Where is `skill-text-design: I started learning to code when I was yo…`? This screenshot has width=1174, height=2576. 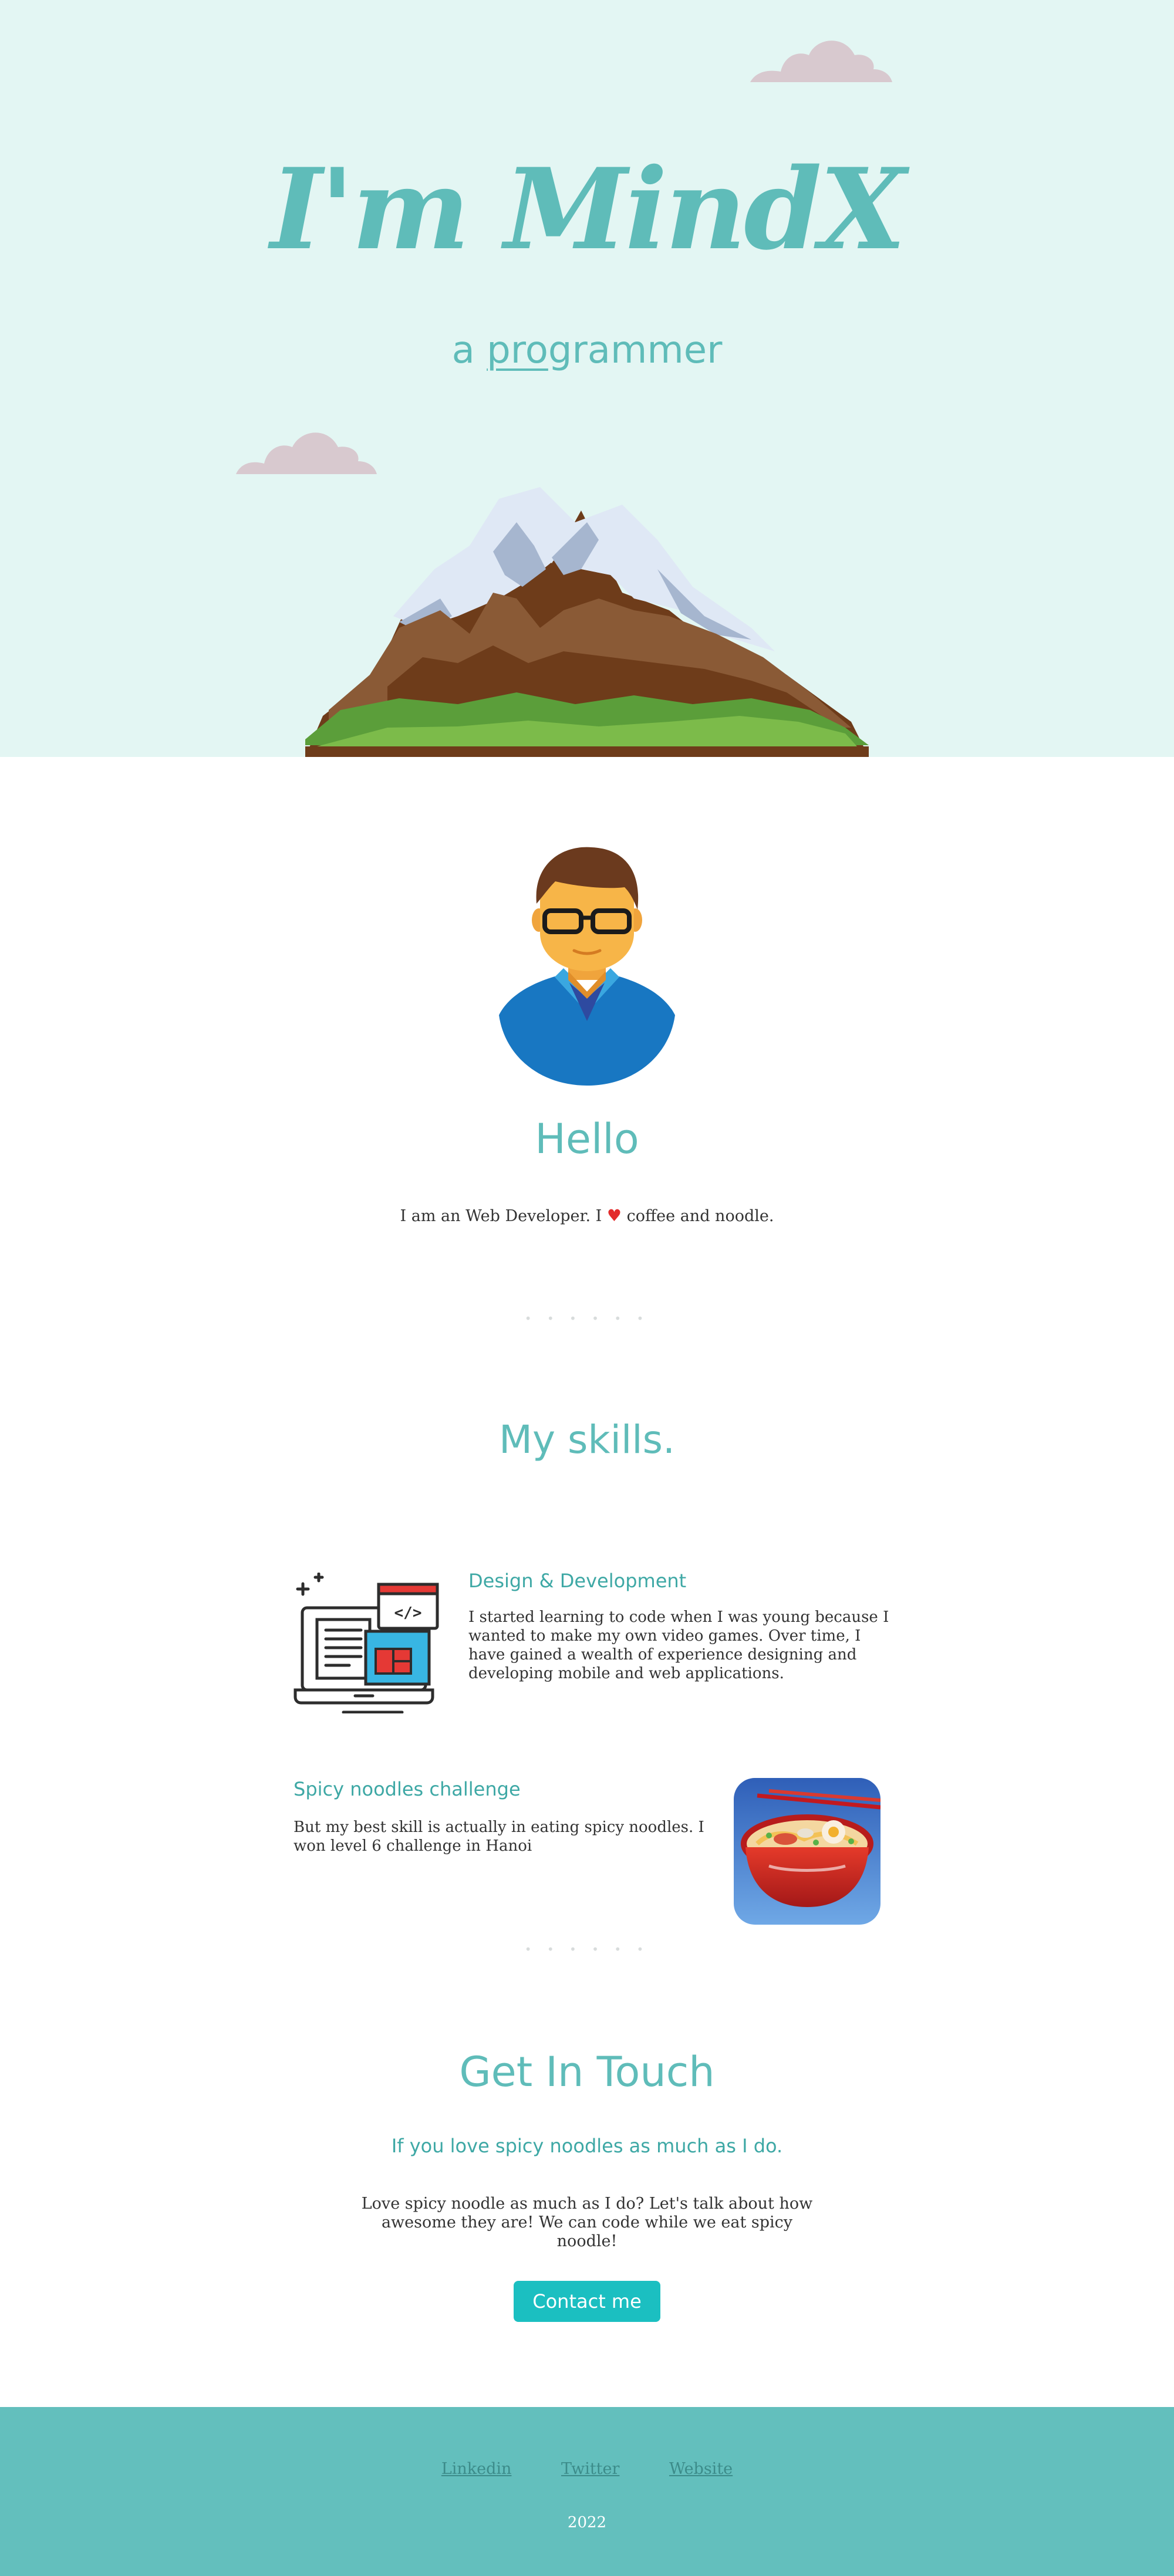
skill-text-design: I started learning to code when I was yo… is located at coordinates (678, 1645).